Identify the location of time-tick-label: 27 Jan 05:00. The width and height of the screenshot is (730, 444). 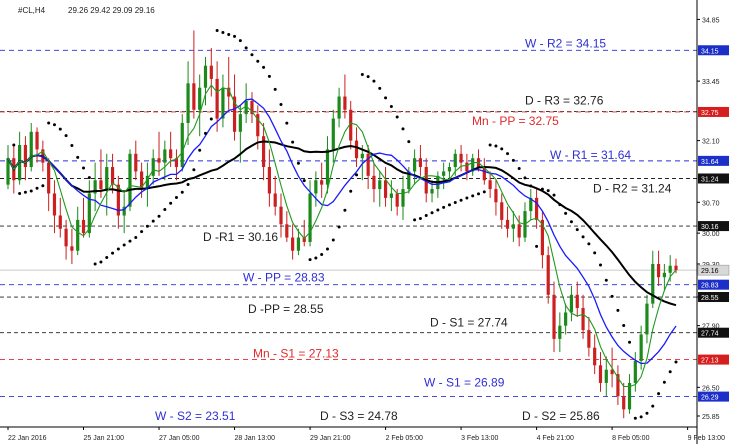
(179, 438).